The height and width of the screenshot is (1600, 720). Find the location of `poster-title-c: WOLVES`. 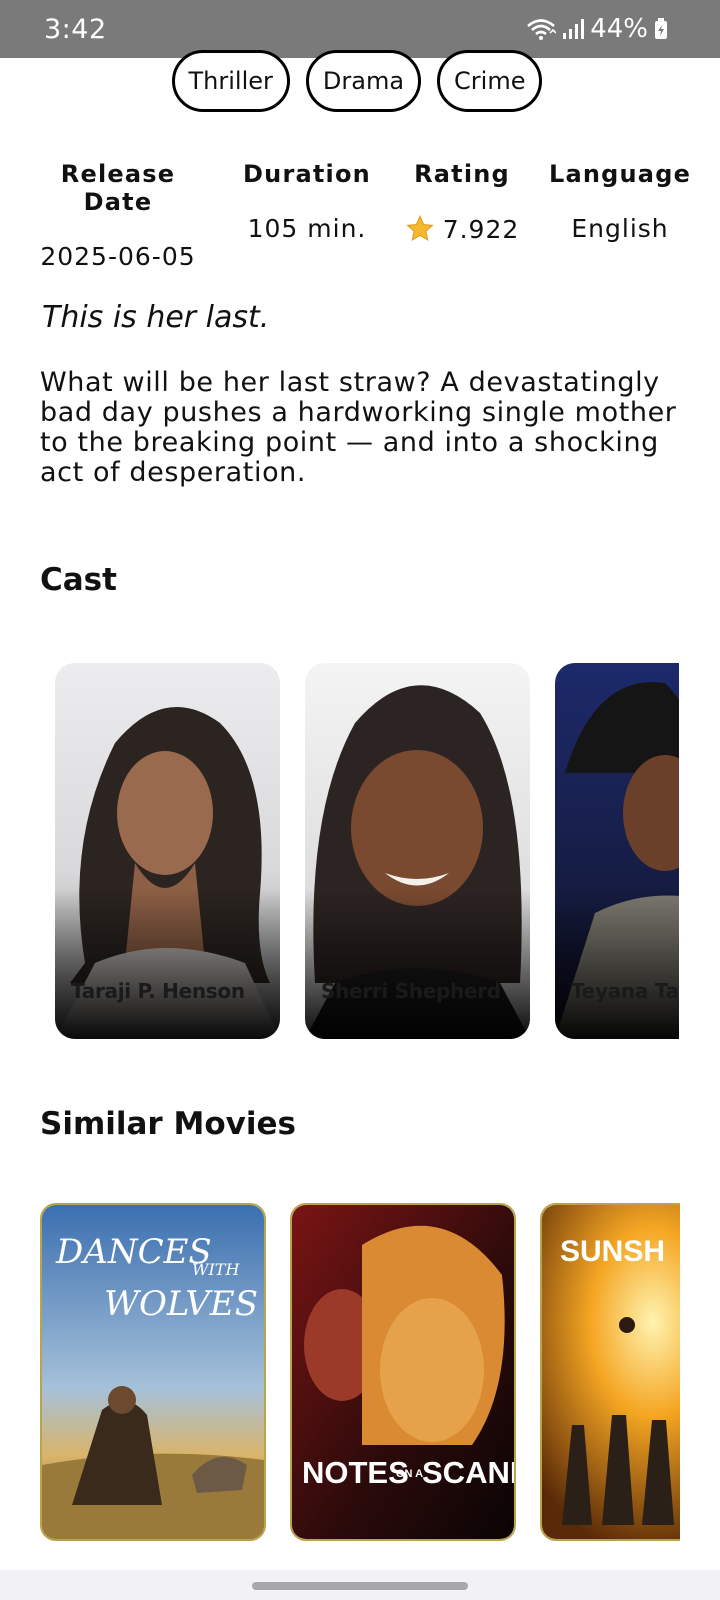

poster-title-c: WOLVES is located at coordinates (181, 1304).